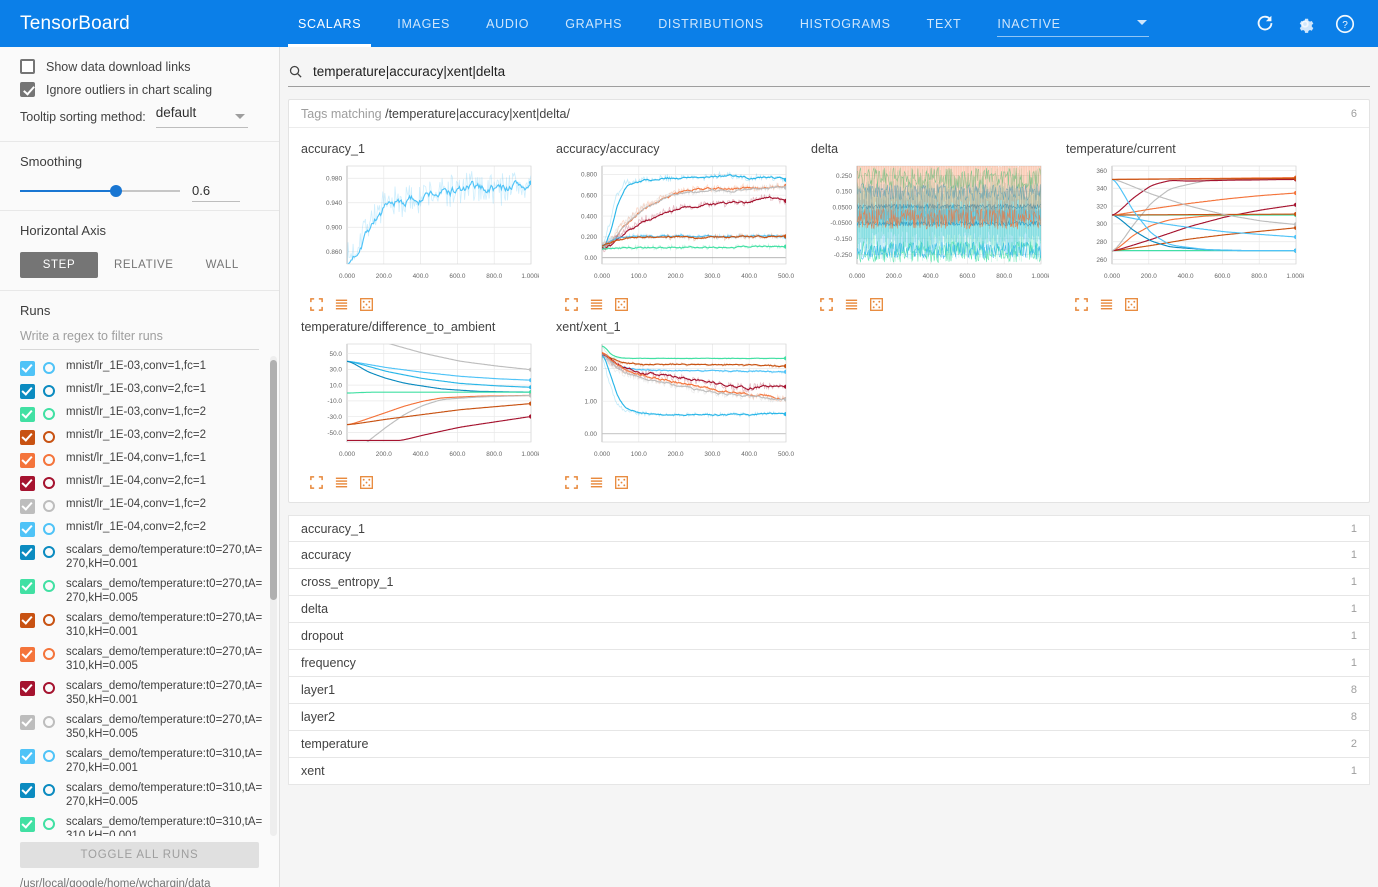 The image size is (1378, 887). Describe the element at coordinates (829, 744) in the screenshot. I see `accordion-row: temperature 2` at that location.